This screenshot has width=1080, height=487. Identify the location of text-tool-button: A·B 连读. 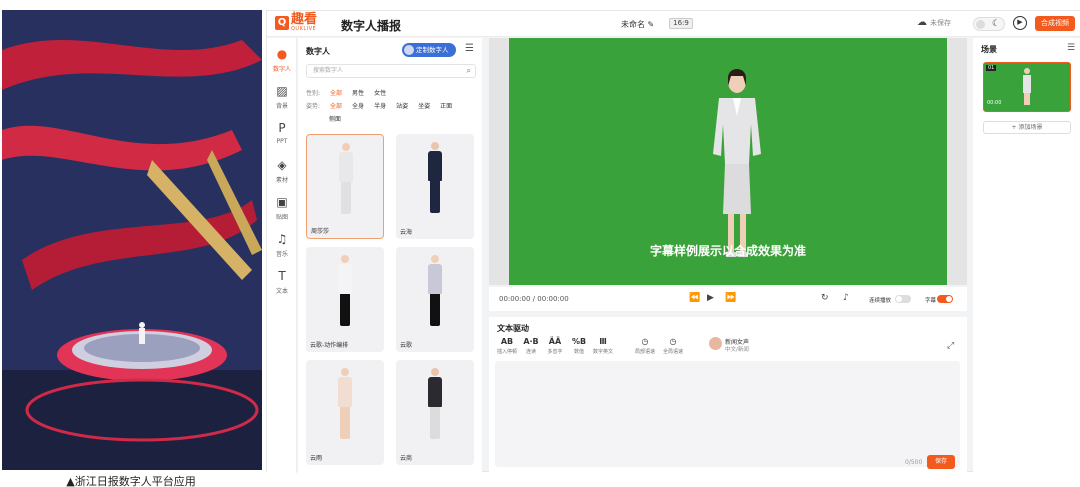
(531, 346).